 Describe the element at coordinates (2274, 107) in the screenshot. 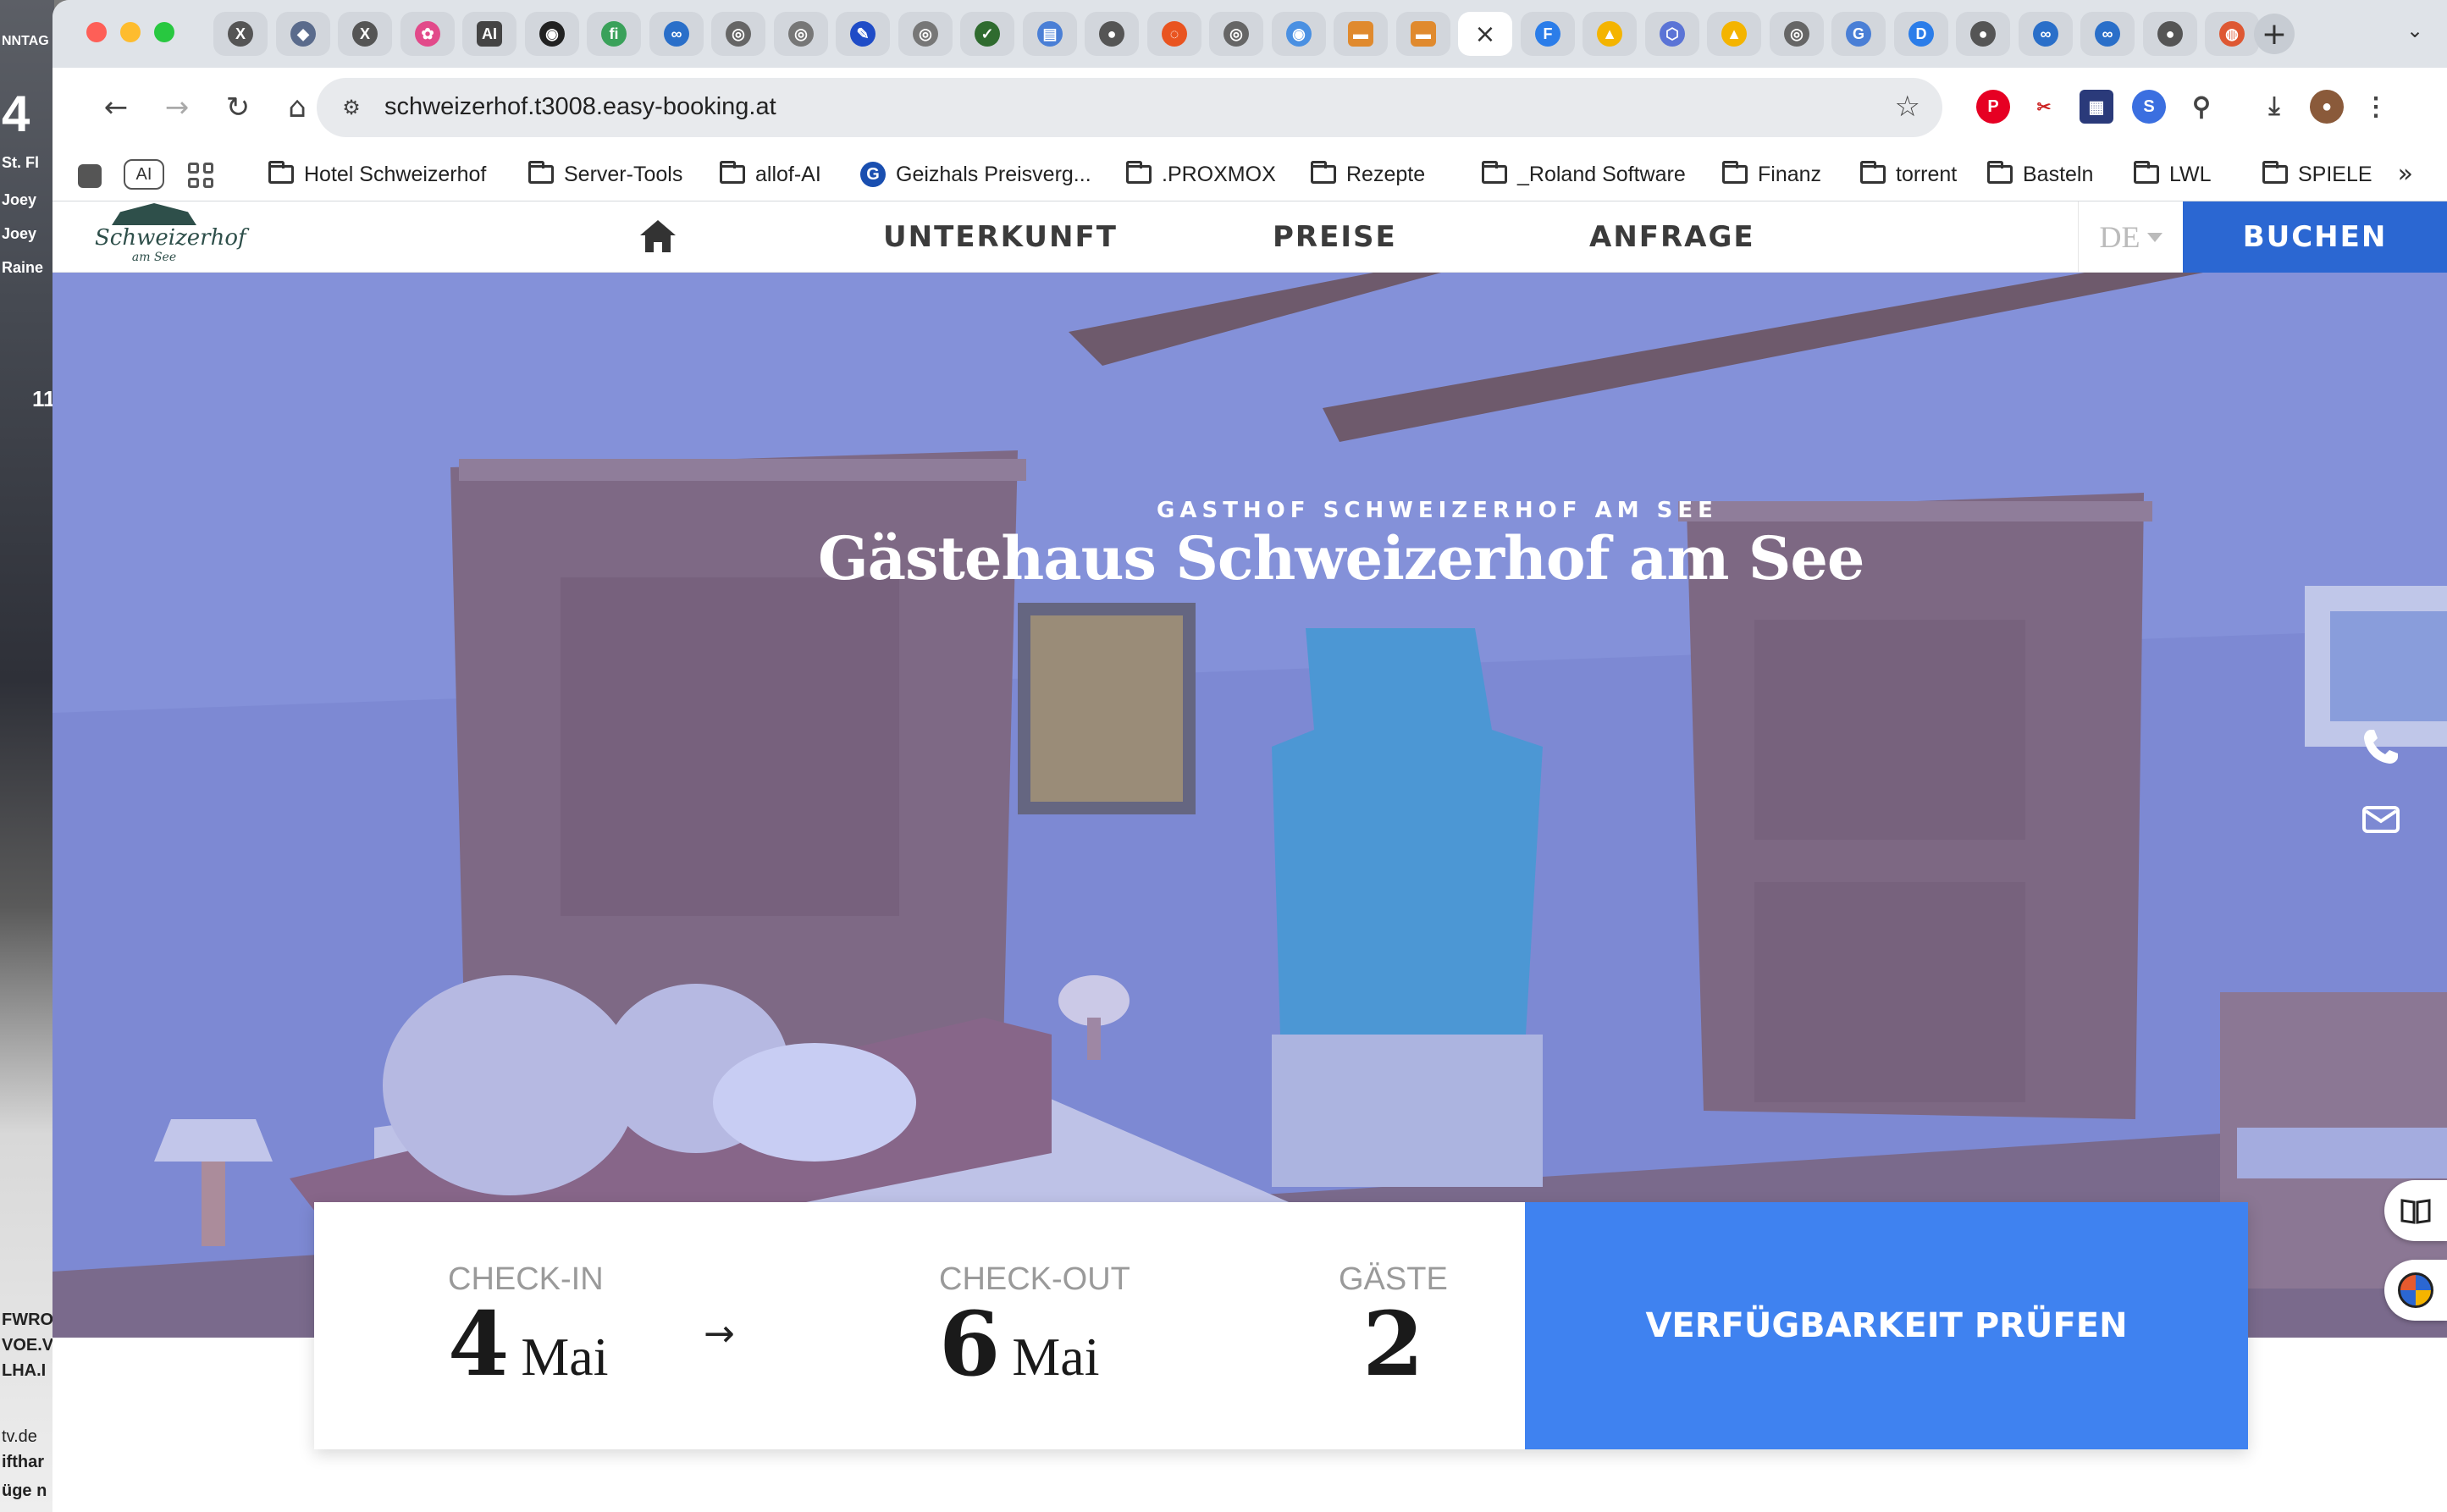

I see `downloads-icon: ⤓` at that location.